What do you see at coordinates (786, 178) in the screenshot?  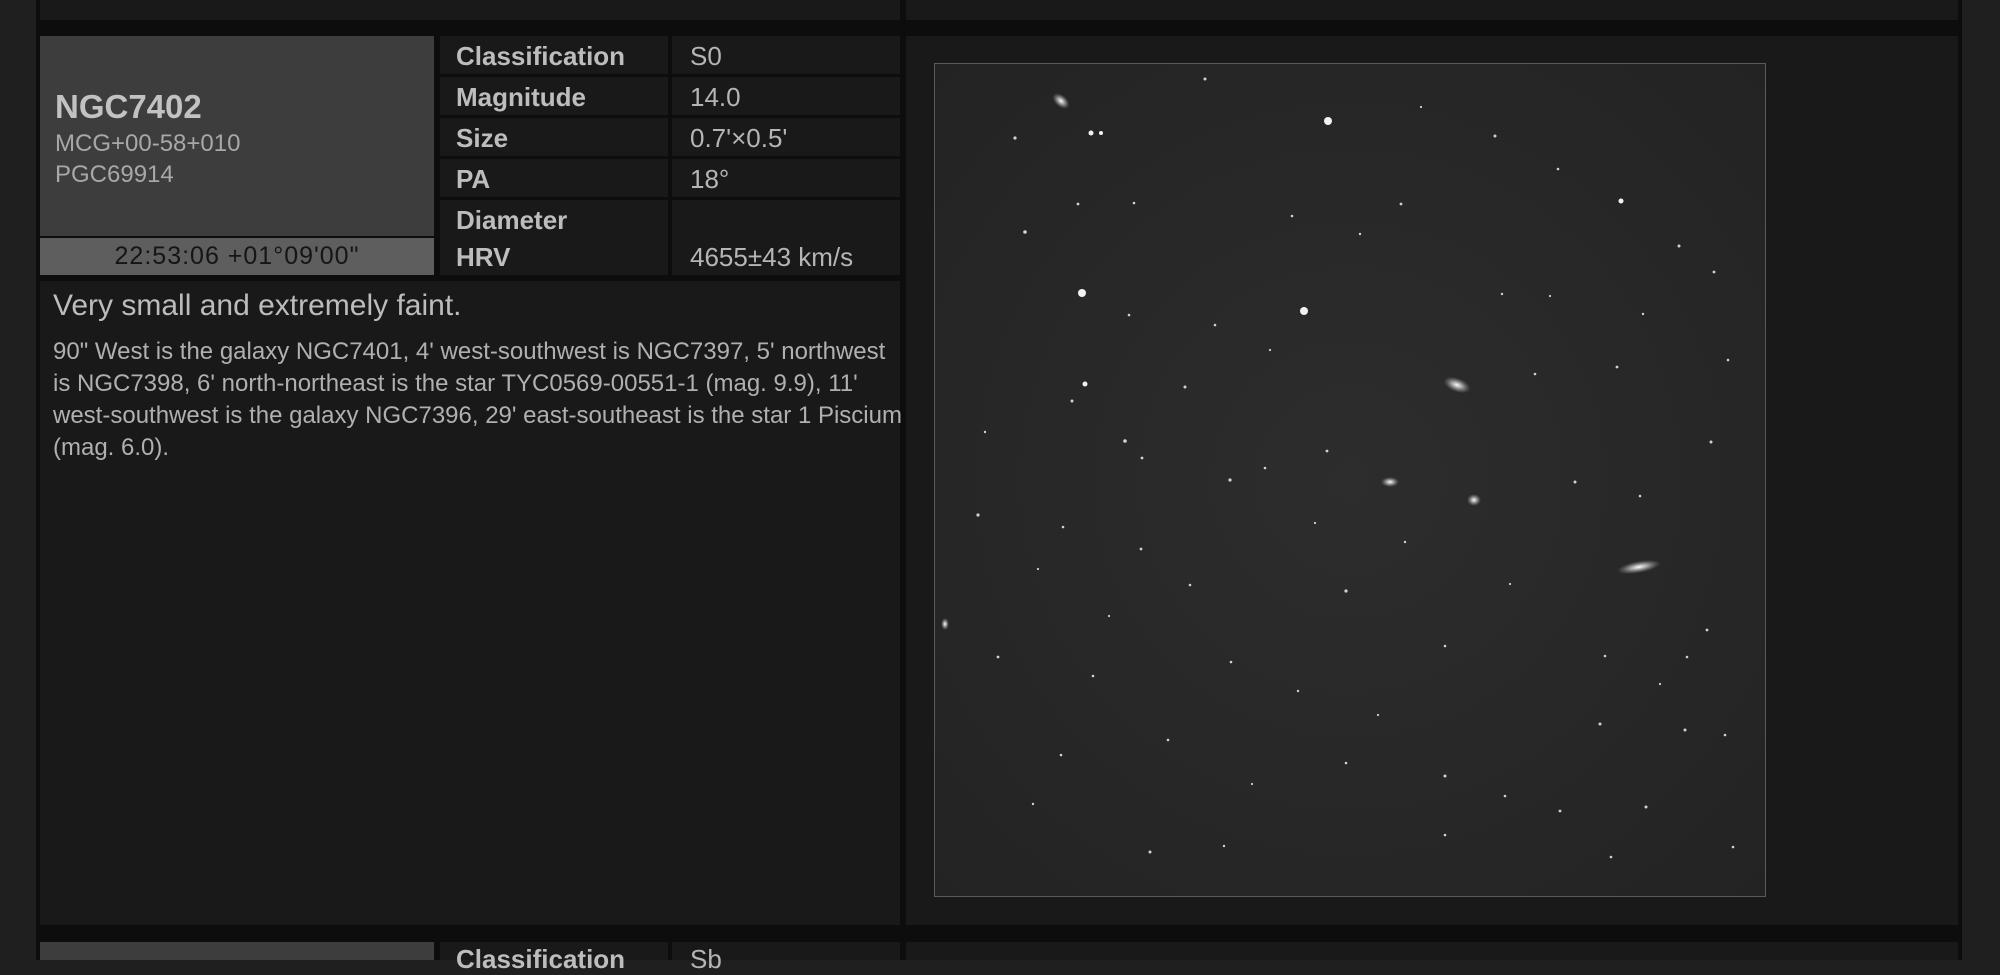 I see `property-value: 18°` at bounding box center [786, 178].